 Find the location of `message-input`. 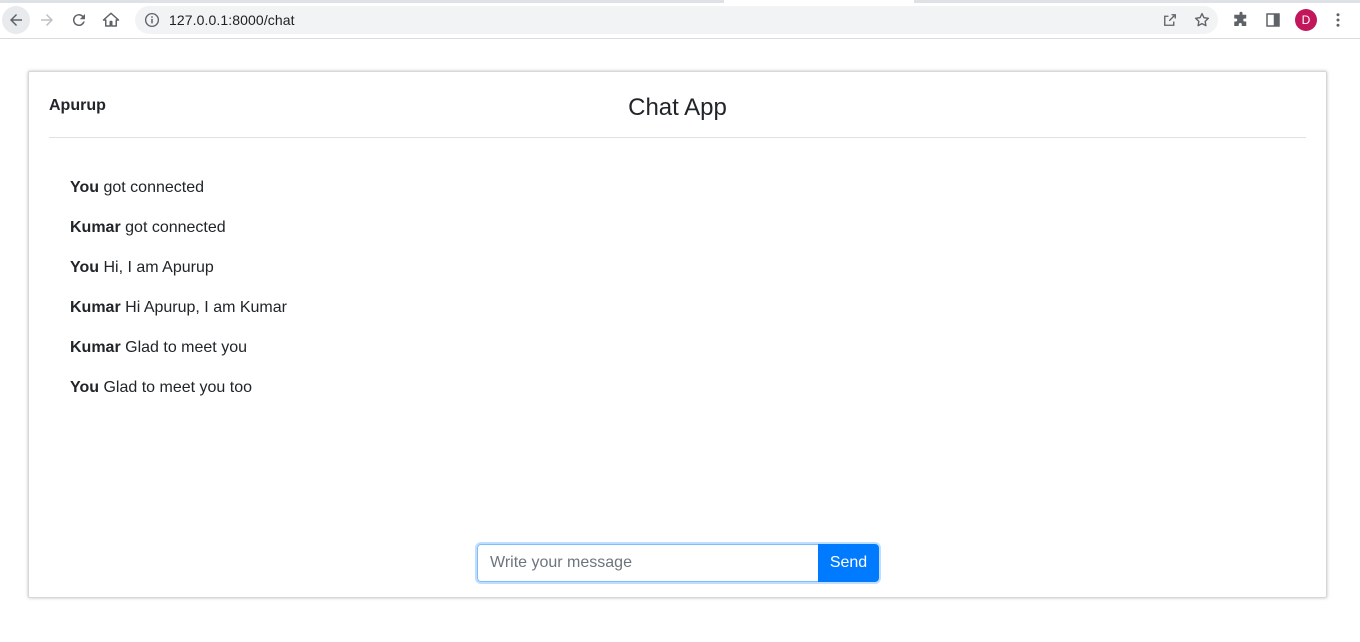

message-input is located at coordinates (648, 563).